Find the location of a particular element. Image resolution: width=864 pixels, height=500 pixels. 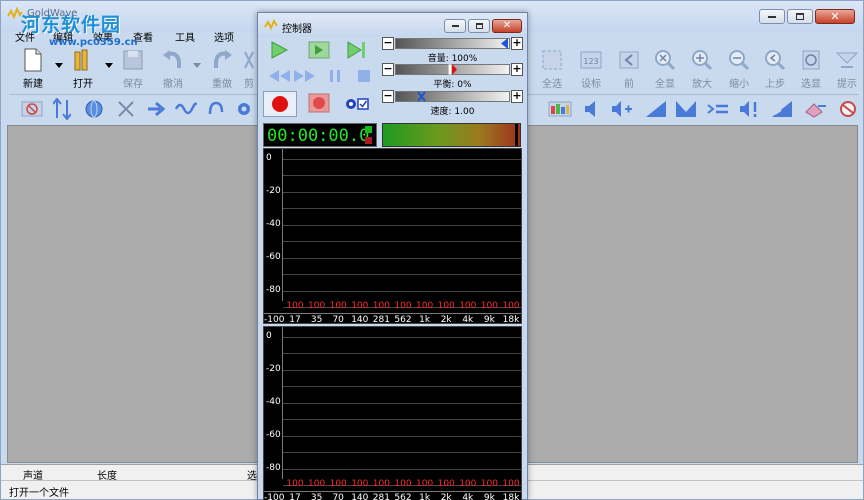

spectrum-x-label: 1k is located at coordinates (425, 496).